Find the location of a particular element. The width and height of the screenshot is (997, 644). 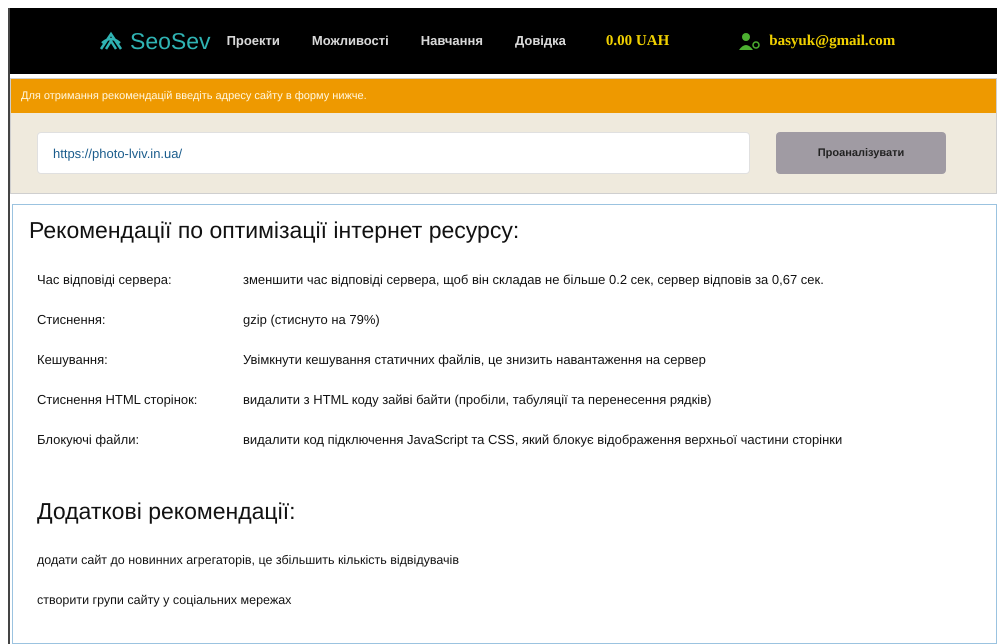

logo-text: SeoSev is located at coordinates (170, 41).